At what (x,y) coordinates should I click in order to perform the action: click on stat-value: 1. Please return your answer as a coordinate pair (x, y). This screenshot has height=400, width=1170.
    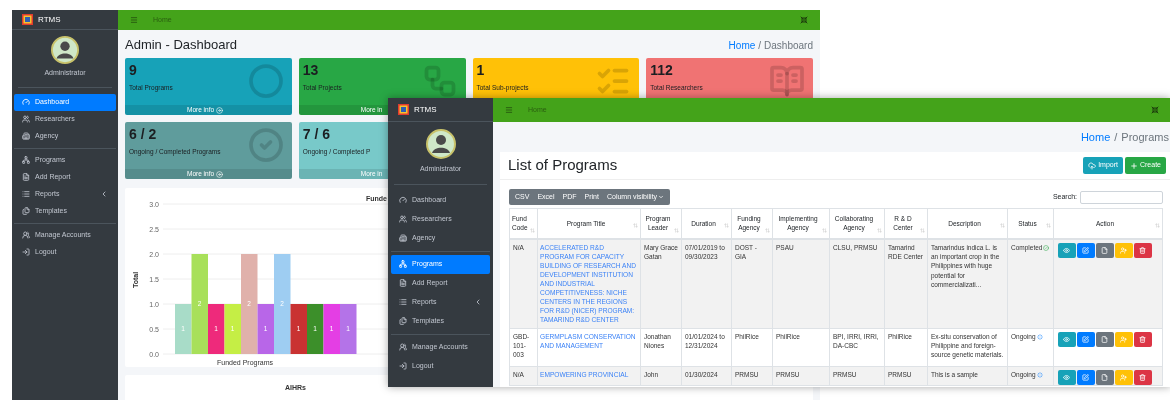
    Looking at the image, I should click on (481, 70).